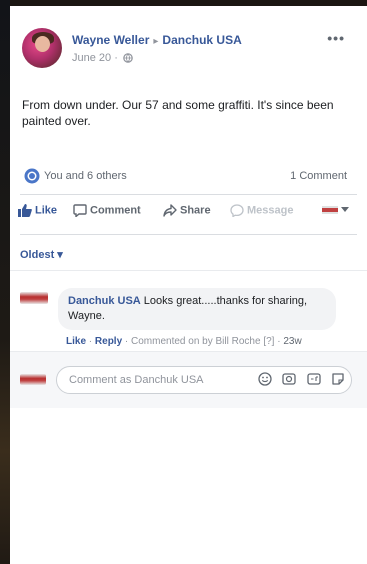  Describe the element at coordinates (110, 40) in the screenshot. I see `author-name-link: Wayne Weller` at that location.